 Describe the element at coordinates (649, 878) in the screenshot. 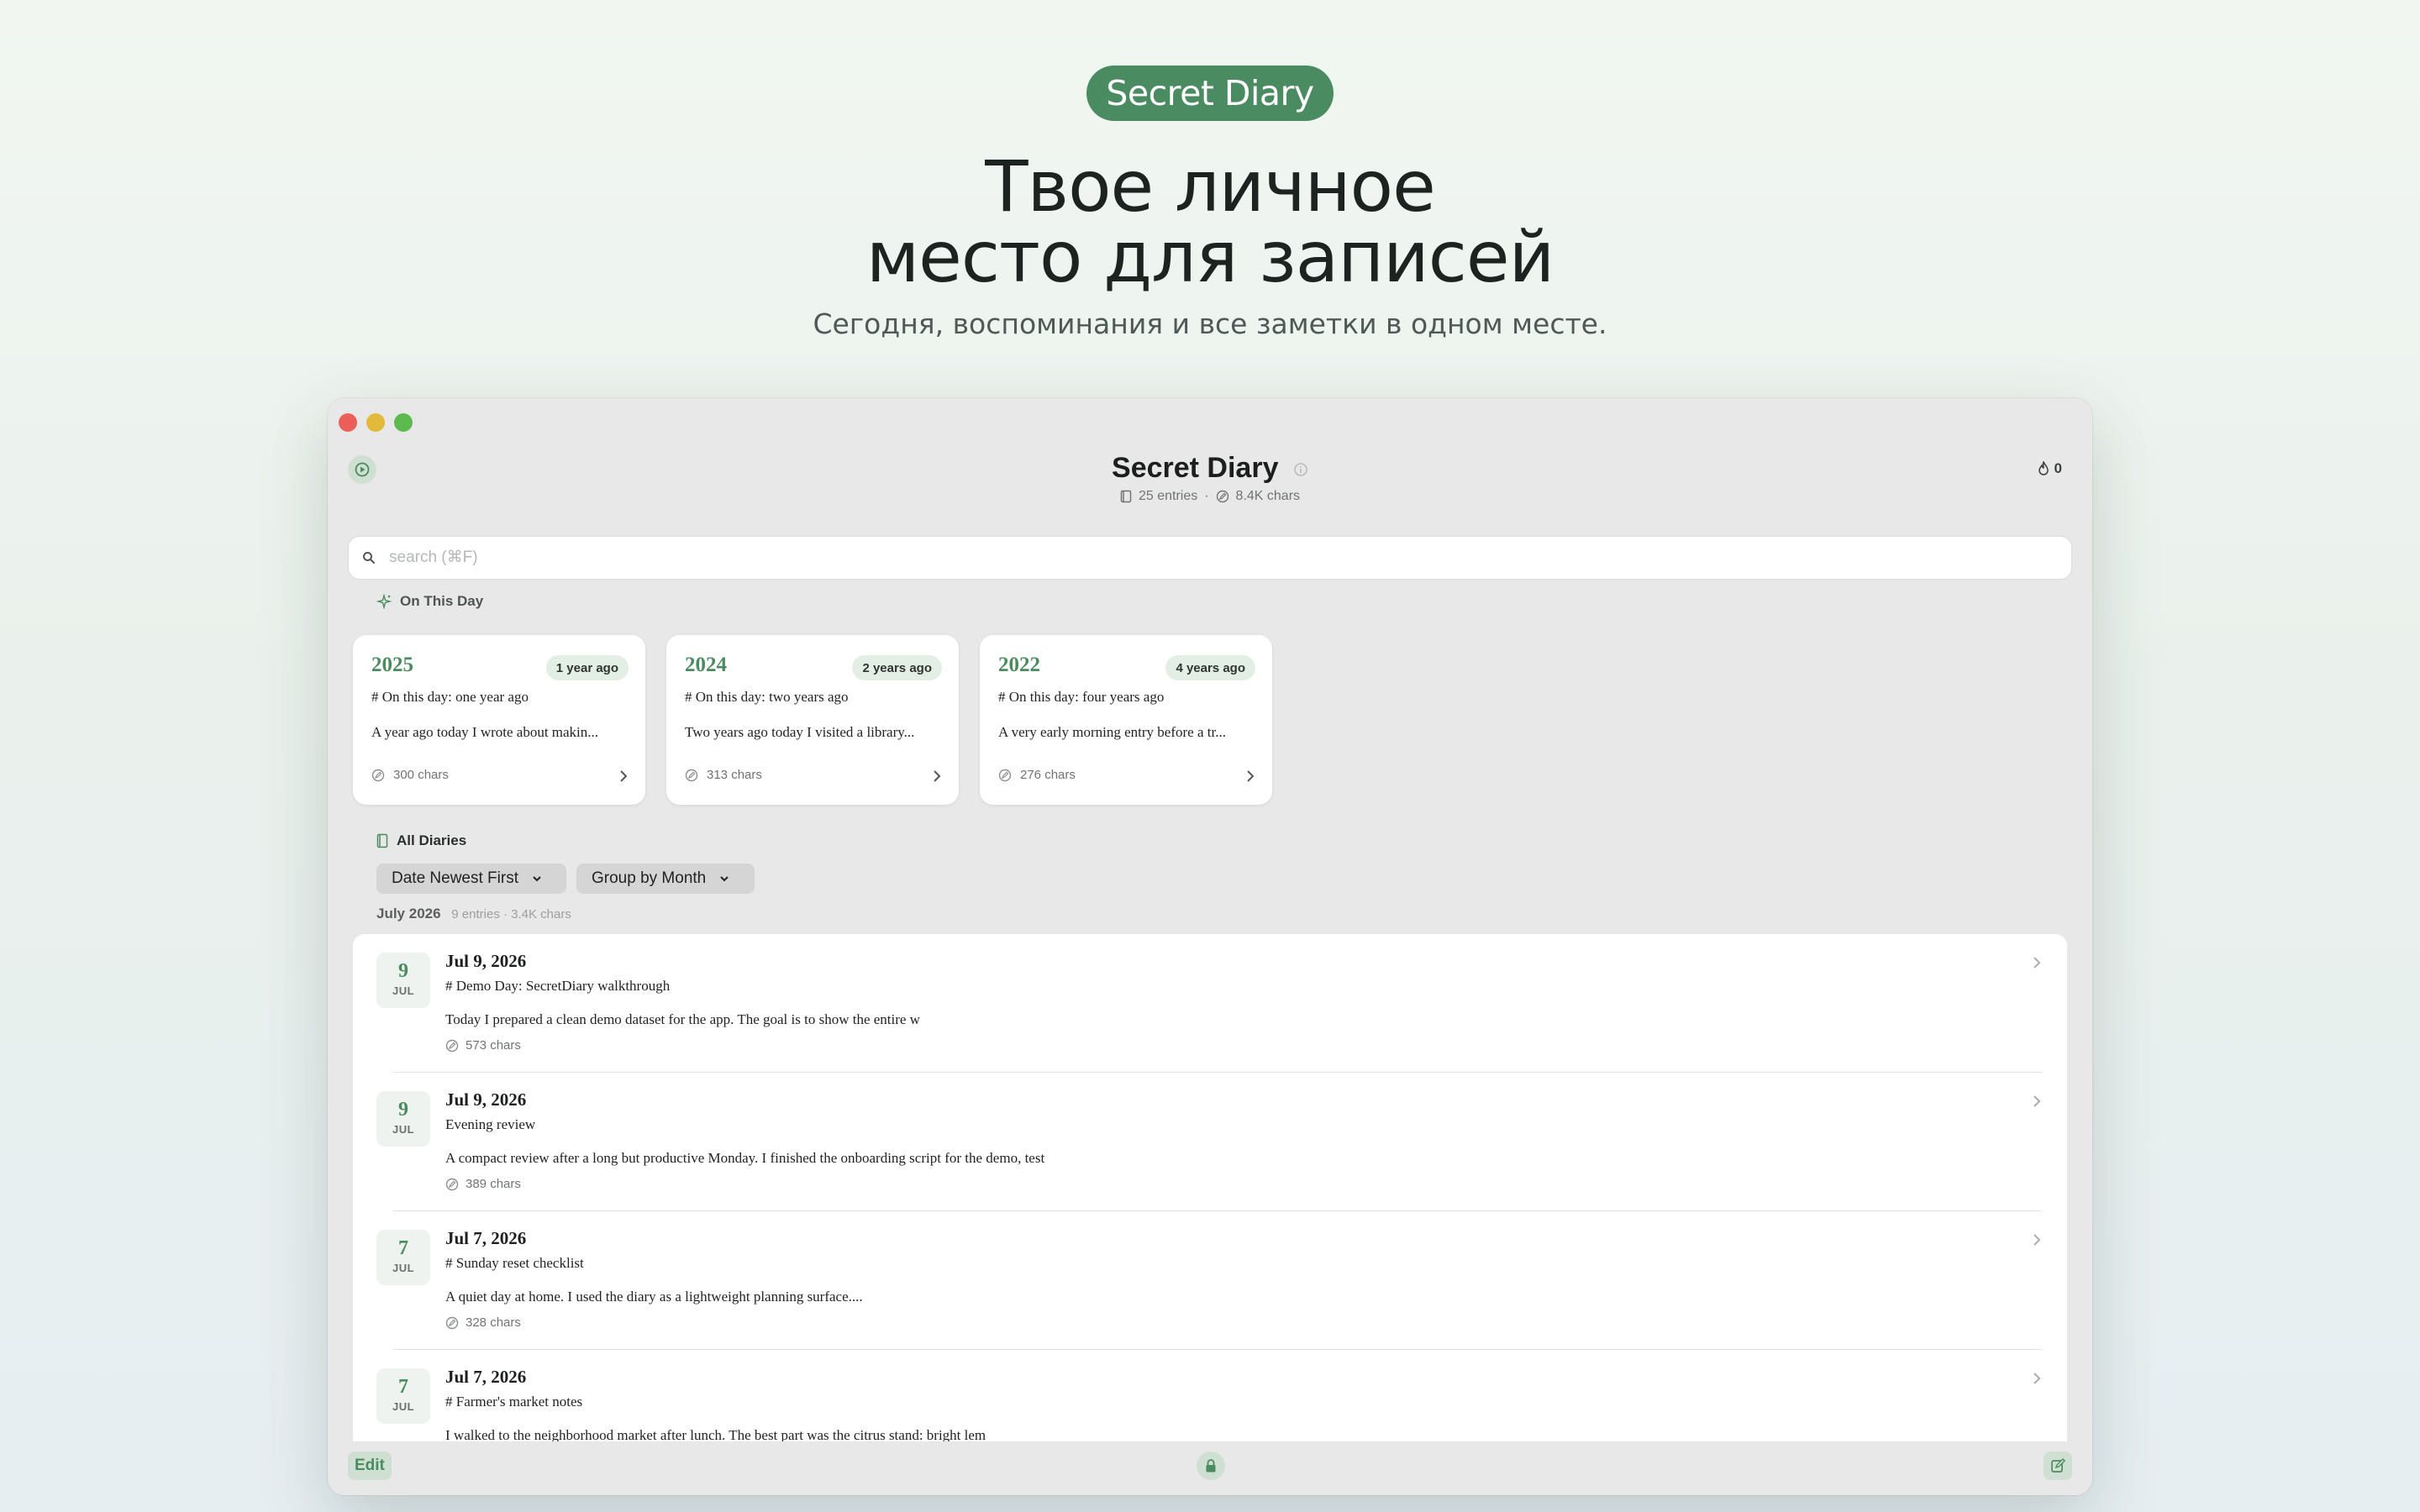

I see `group-dropdown-value: Group by Month` at that location.